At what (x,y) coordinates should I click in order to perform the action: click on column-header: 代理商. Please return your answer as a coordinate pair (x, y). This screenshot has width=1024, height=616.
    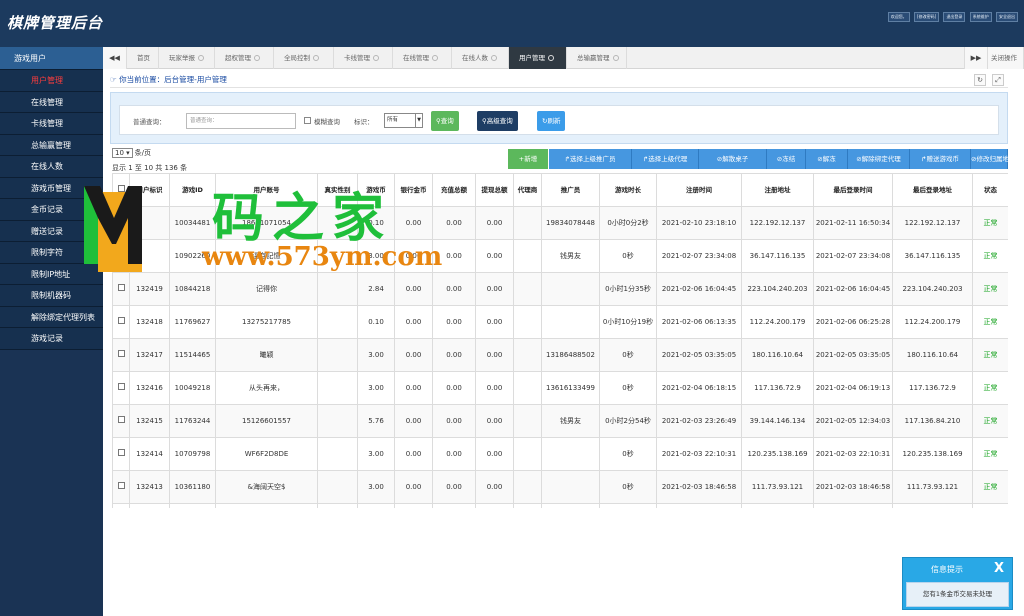
    Looking at the image, I should click on (527, 190).